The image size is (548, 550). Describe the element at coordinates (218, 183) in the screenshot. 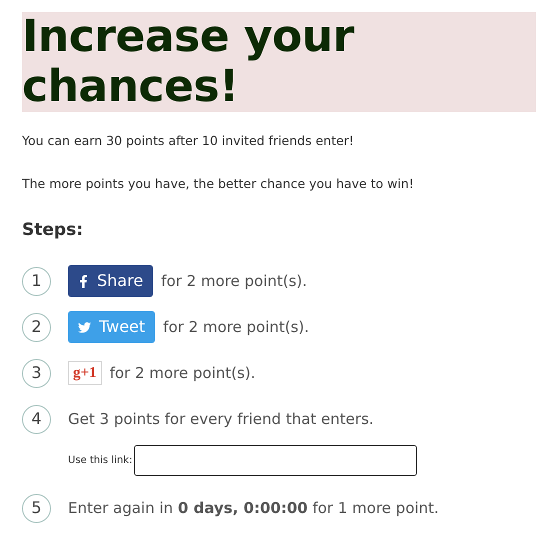

I see `info-text: The more points you have, the better chance you have to win!` at that location.